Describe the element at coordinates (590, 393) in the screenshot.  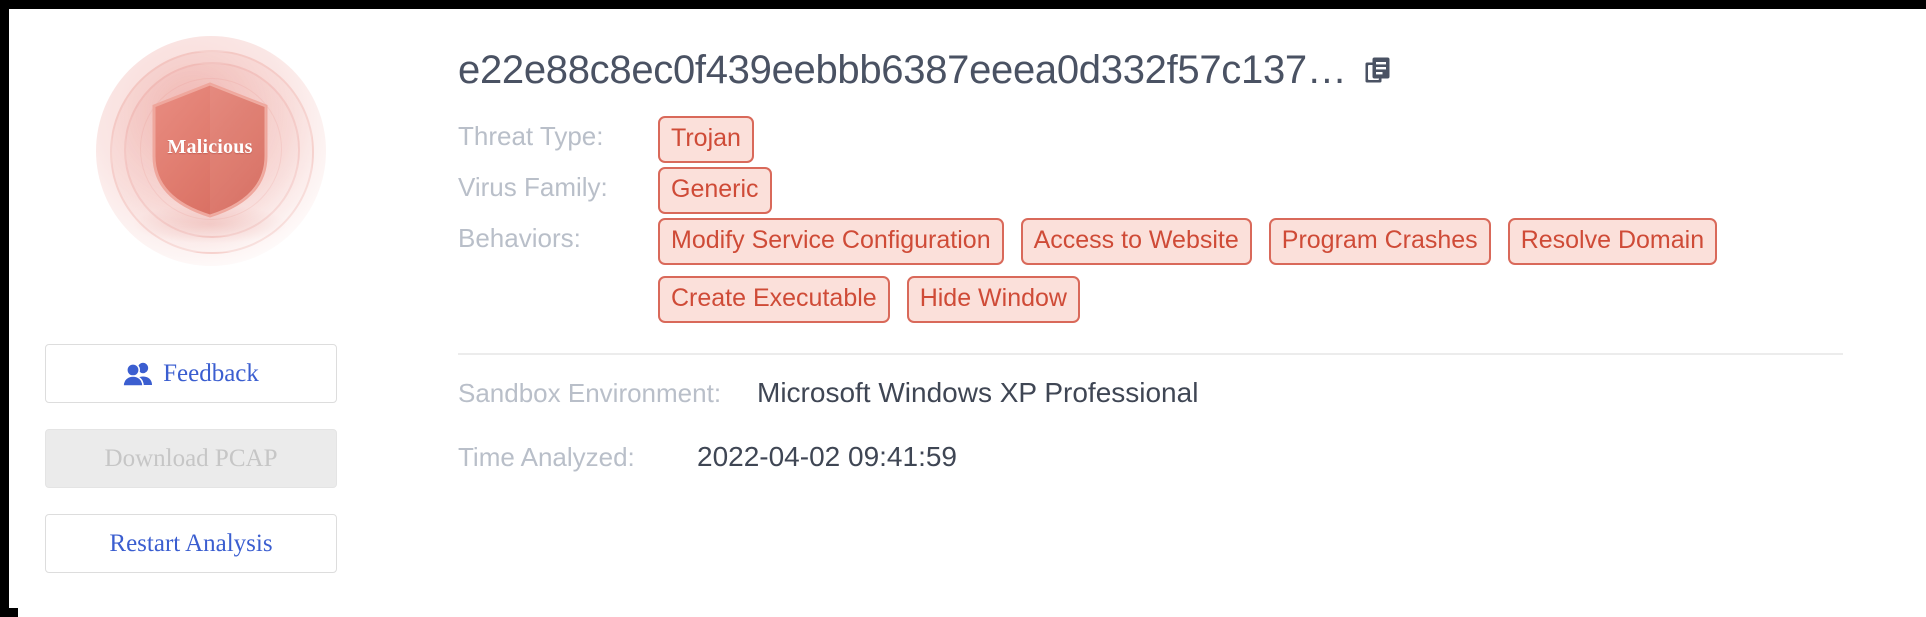
I see `sandbox-environment-label: Sandbox Environment:` at that location.